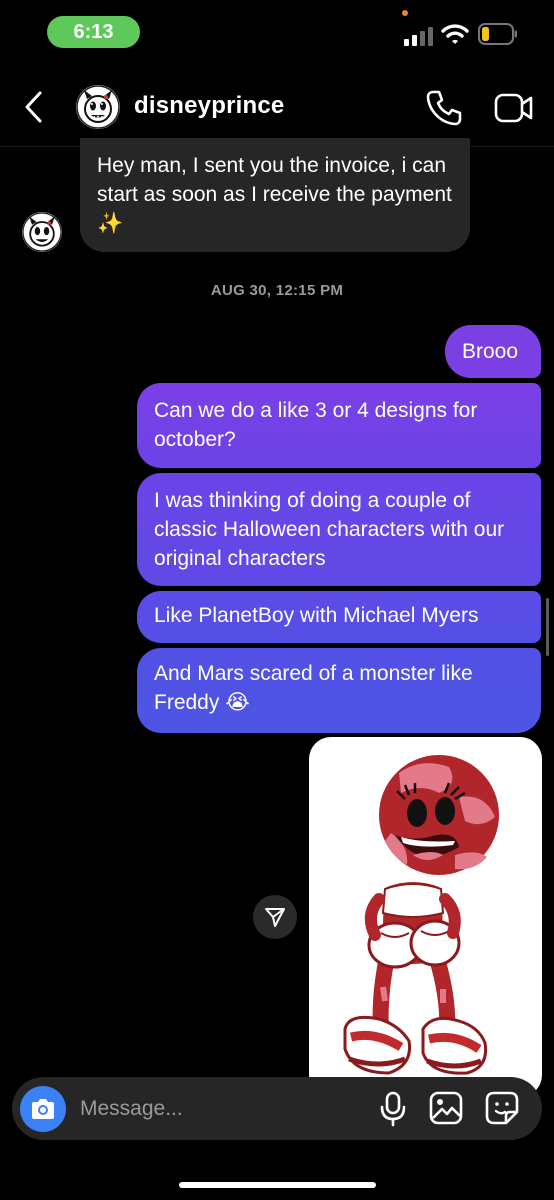 Image resolution: width=554 pixels, height=1200 pixels. I want to click on share-button, so click(275, 917).